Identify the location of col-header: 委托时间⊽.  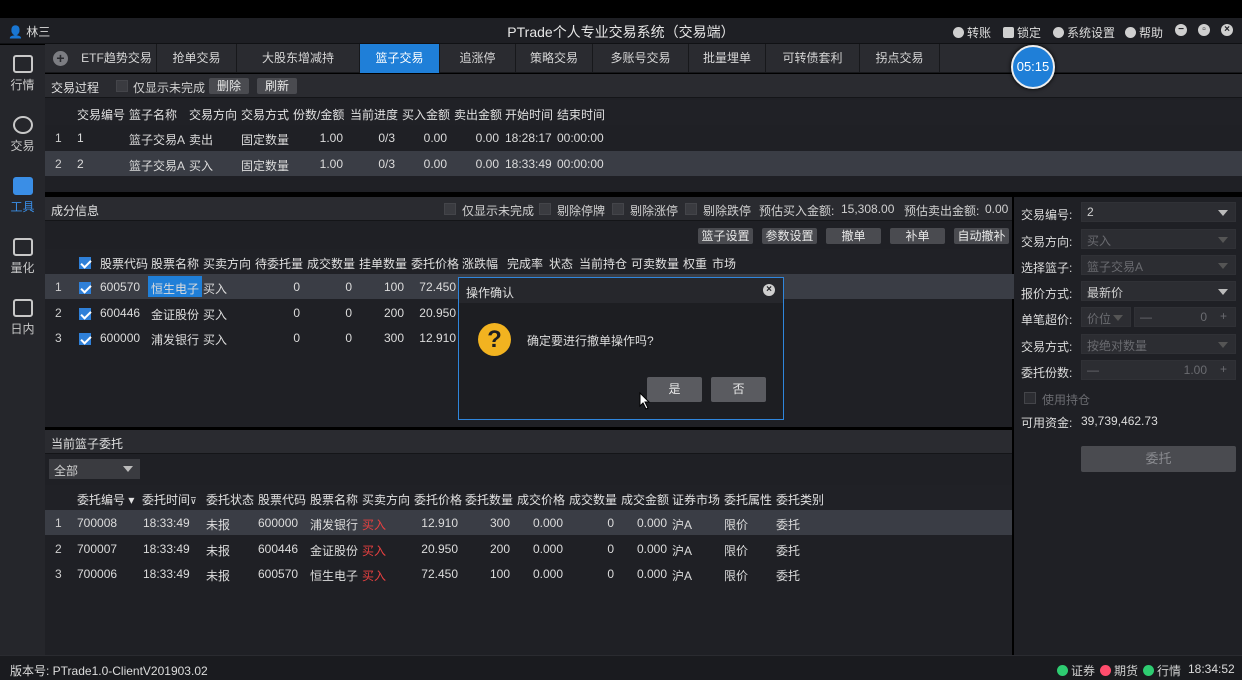
(169, 499).